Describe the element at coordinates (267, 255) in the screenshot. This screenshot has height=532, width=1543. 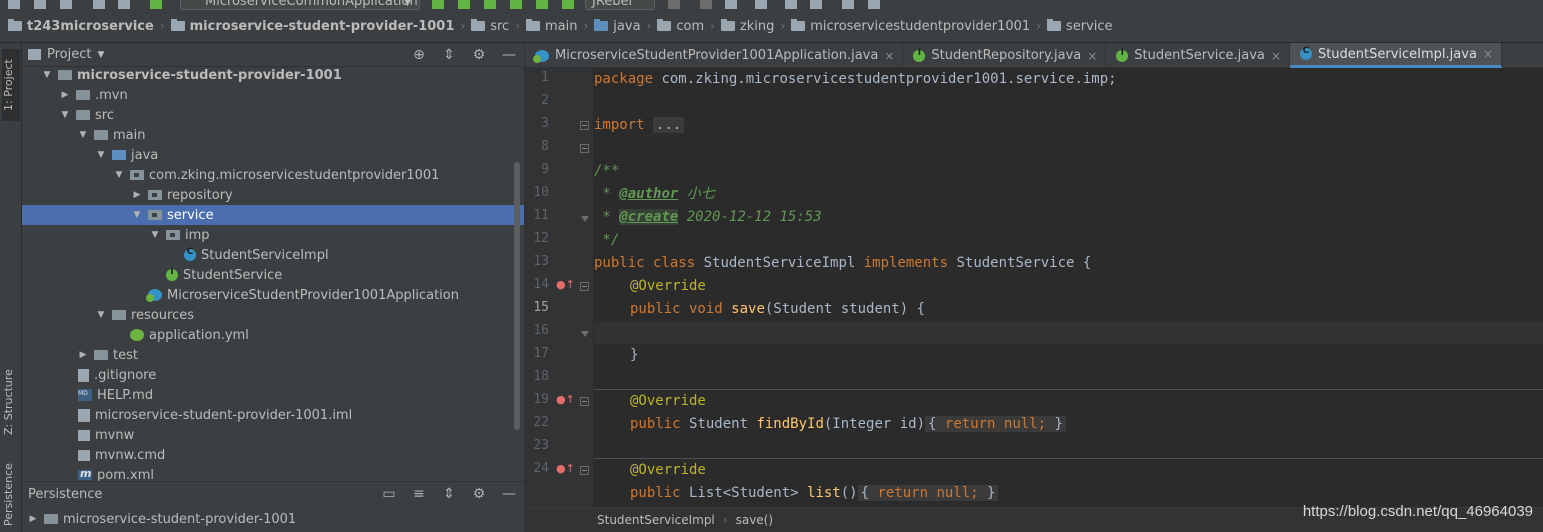
I see `tree-item-studentserviceimpl: StudentServiceImpl` at that location.